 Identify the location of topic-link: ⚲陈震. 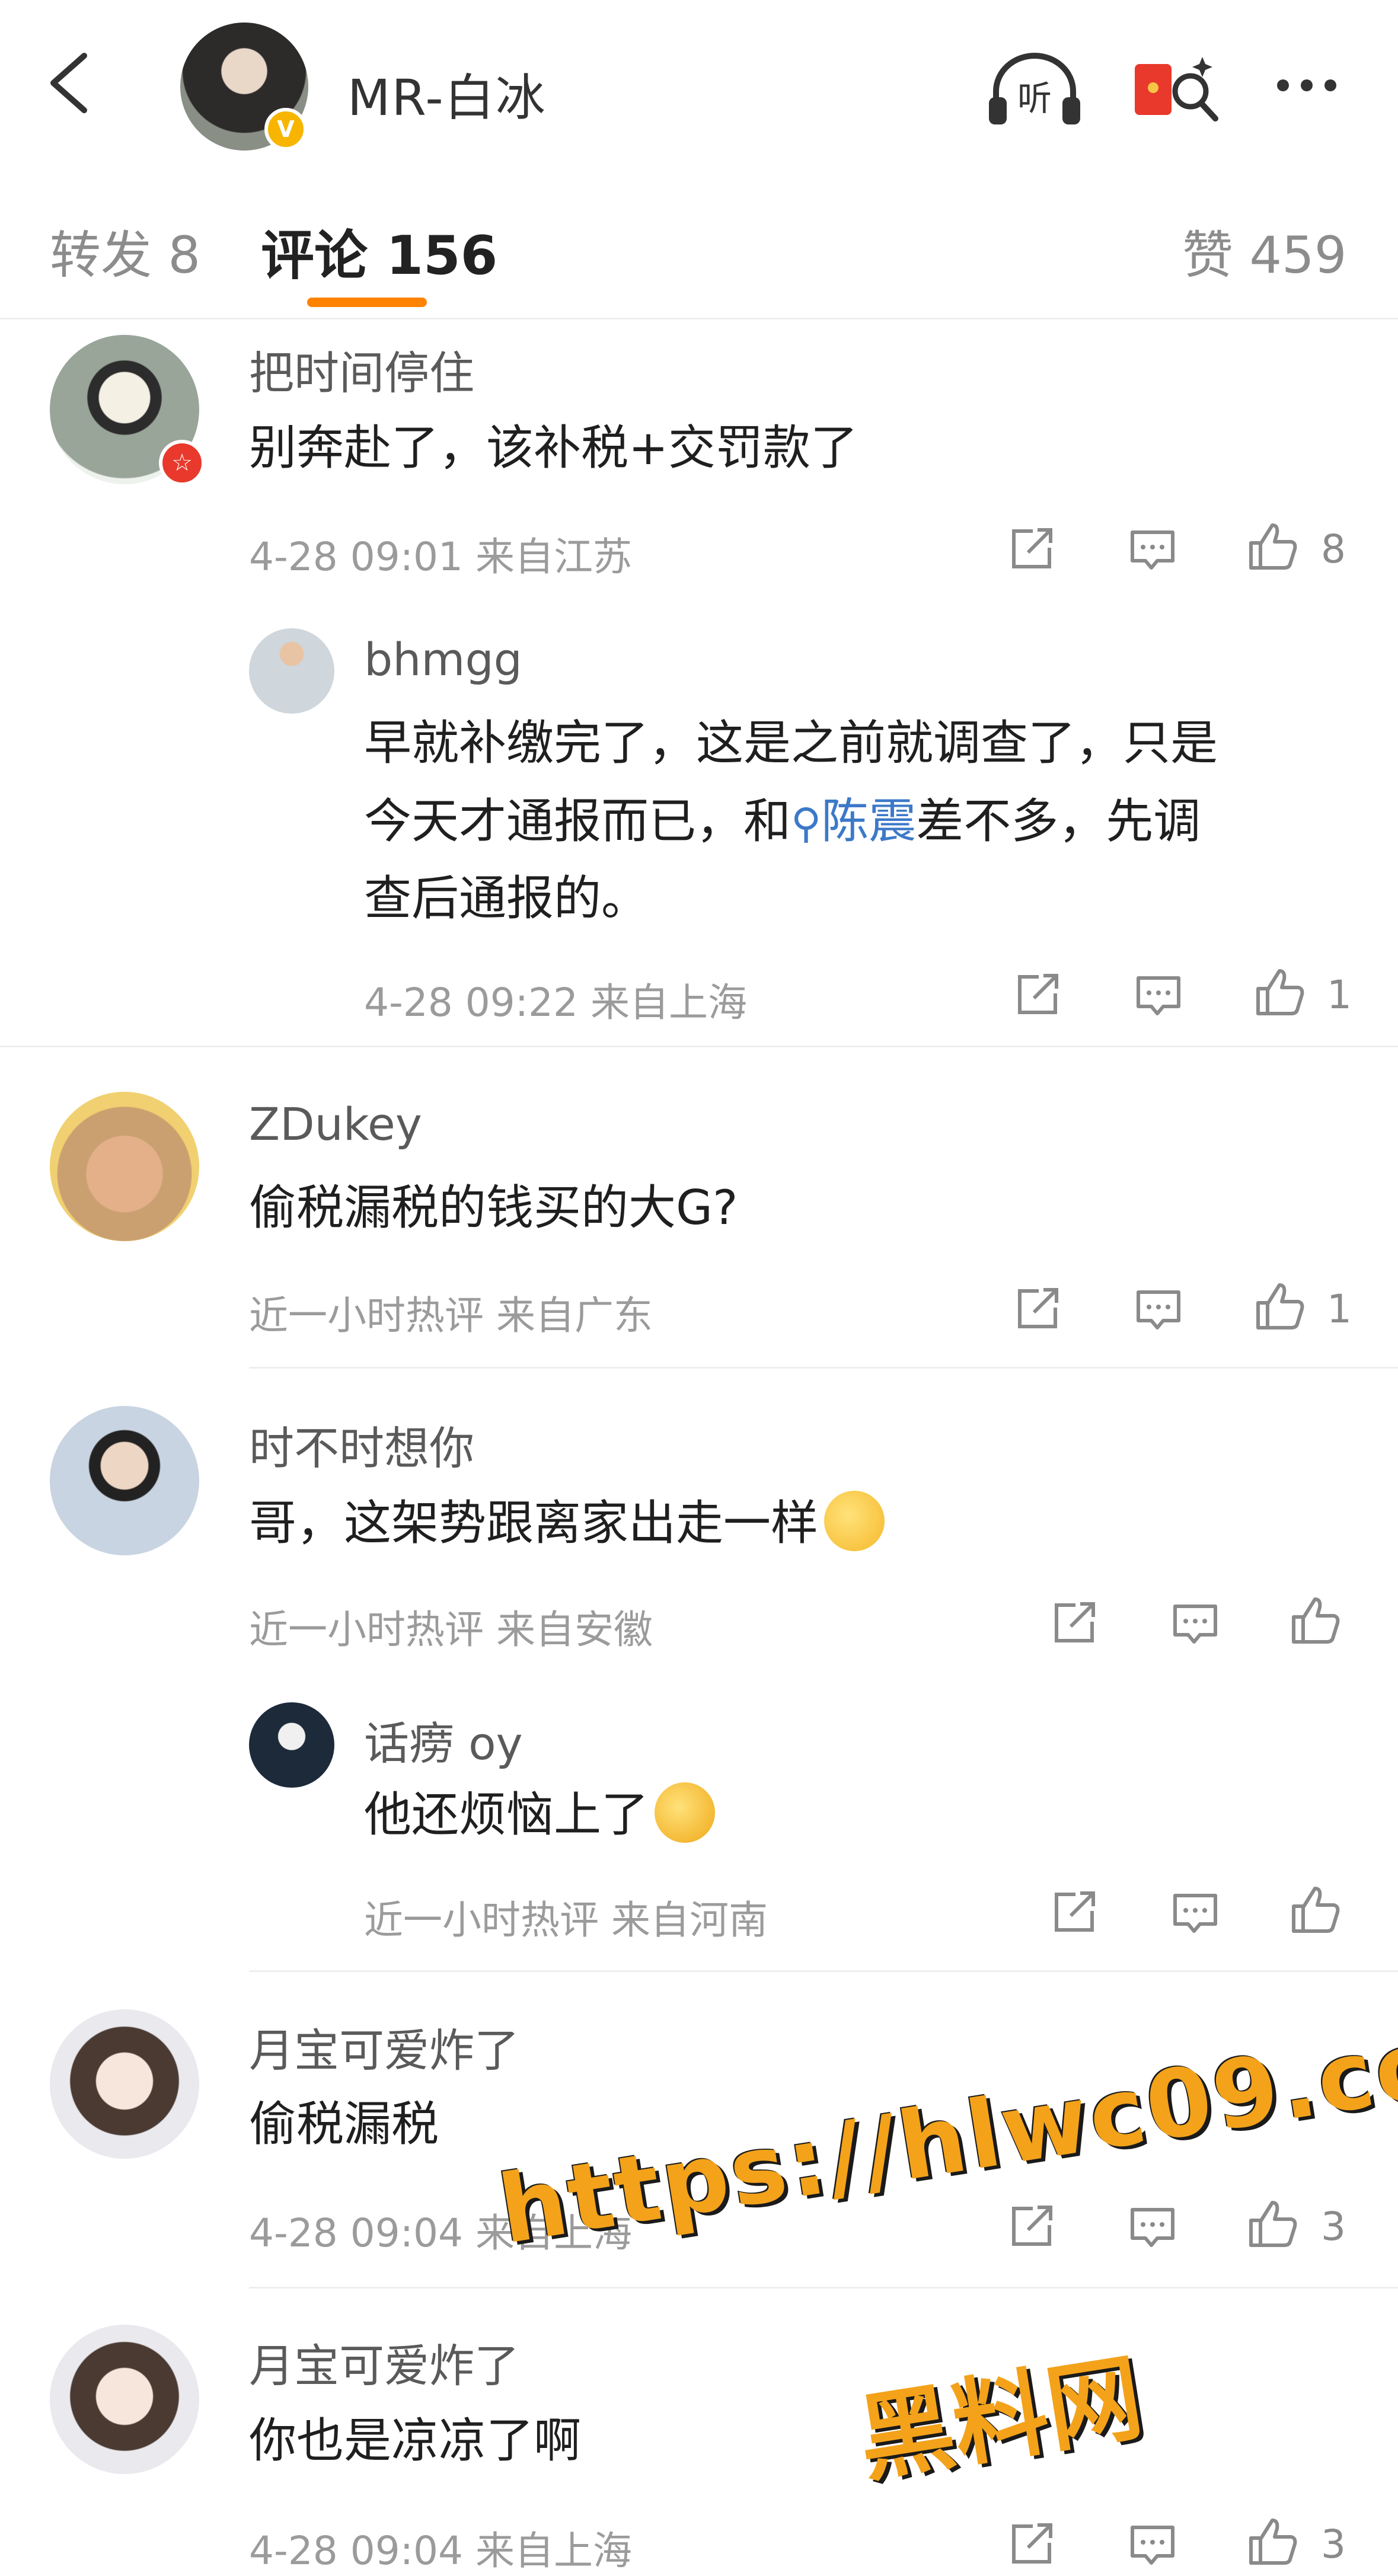
(854, 821).